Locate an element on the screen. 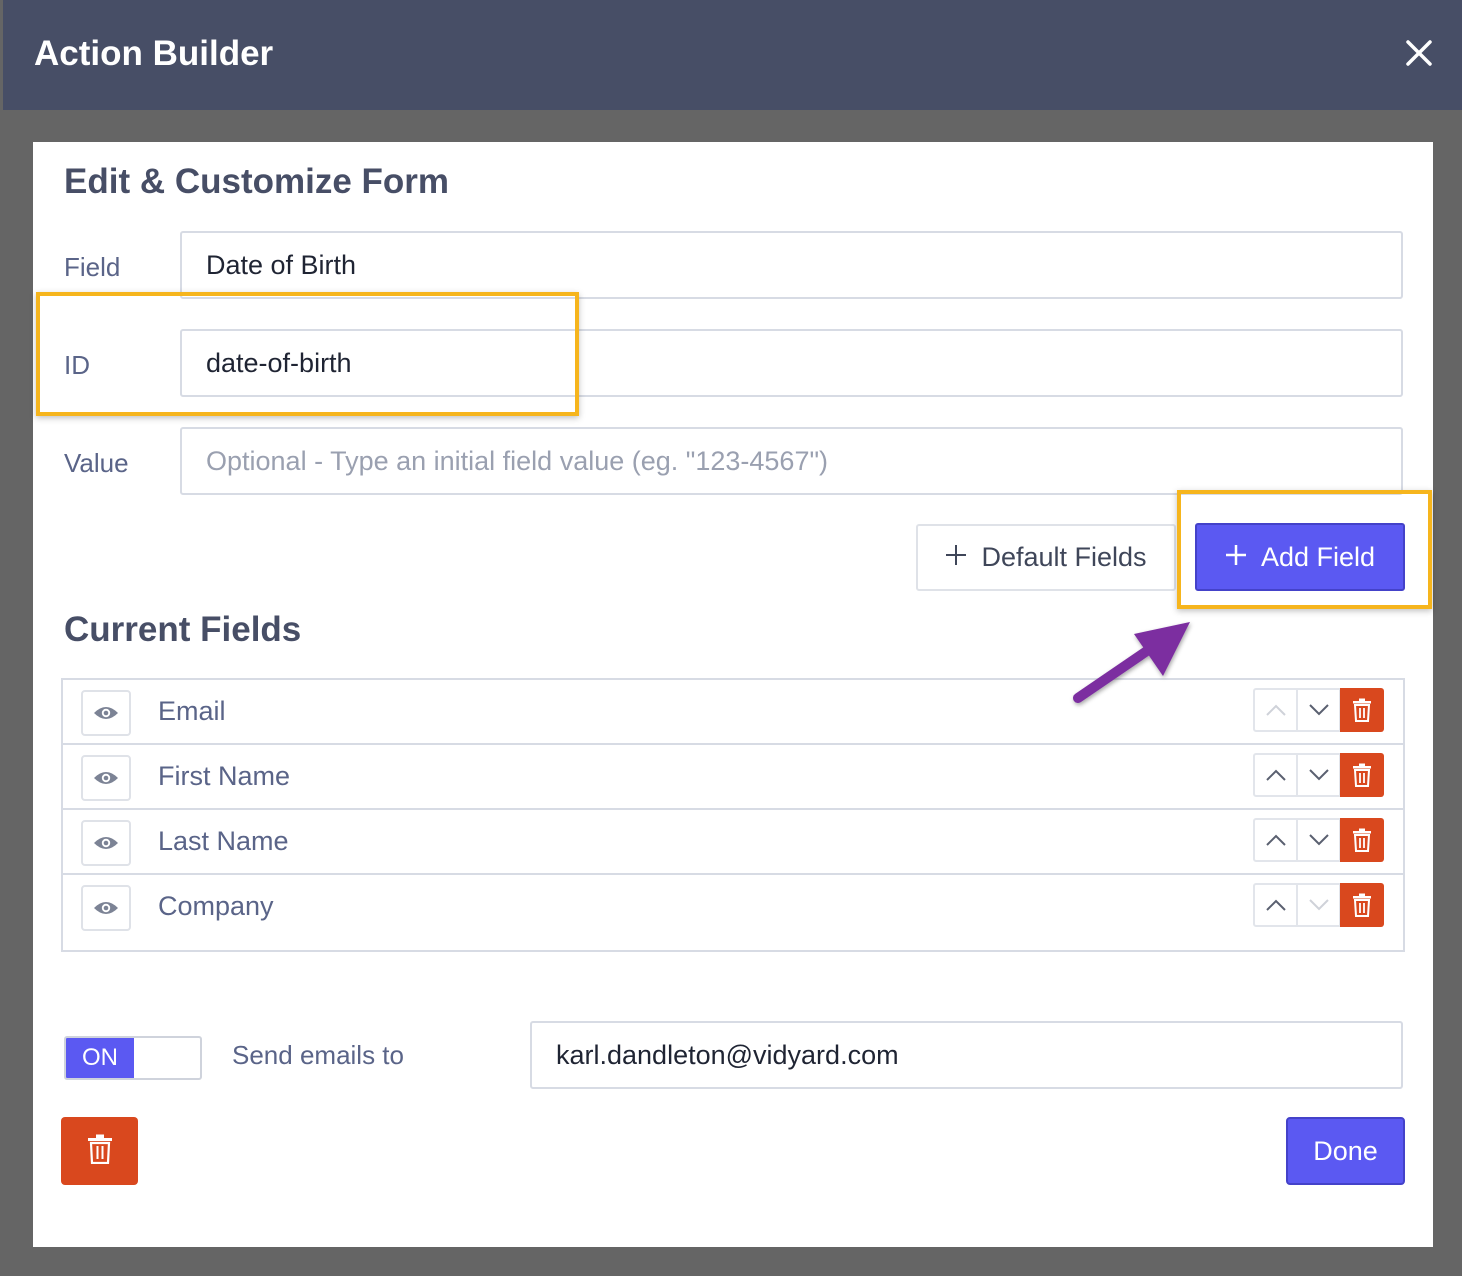 The image size is (1462, 1276). add-field-label: Add Field is located at coordinates (1318, 556).